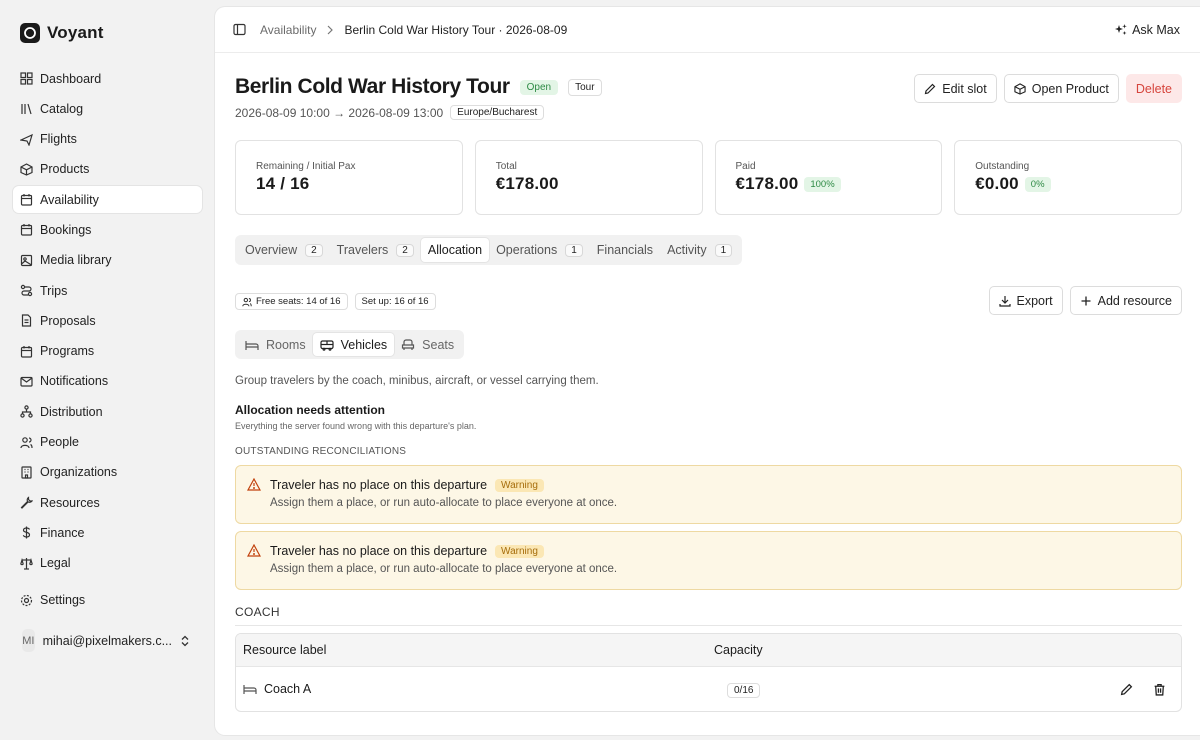 This screenshot has height=740, width=1200. What do you see at coordinates (252, 345) in the screenshot?
I see `bed-icon` at bounding box center [252, 345].